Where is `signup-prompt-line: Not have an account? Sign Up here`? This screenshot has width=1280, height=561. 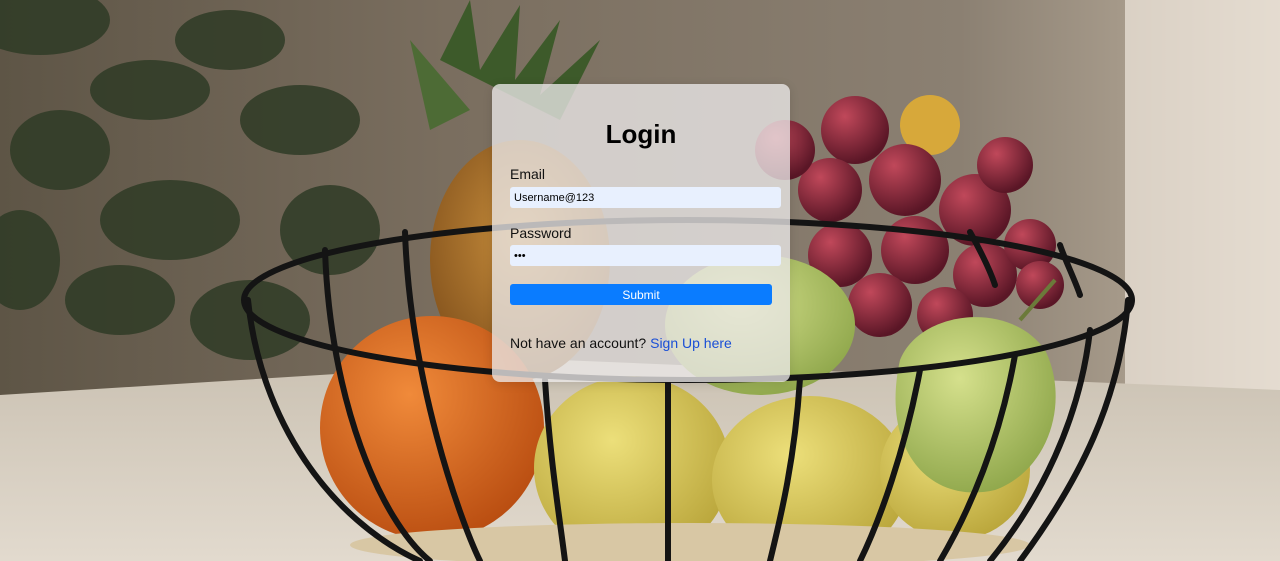 signup-prompt-line: Not have an account? Sign Up here is located at coordinates (621, 343).